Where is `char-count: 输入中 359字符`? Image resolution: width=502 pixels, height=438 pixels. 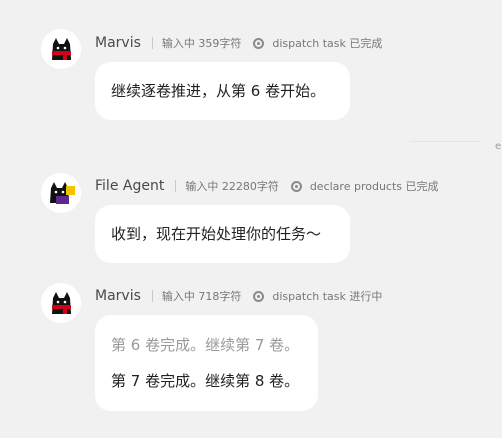 char-count: 输入中 359字符 is located at coordinates (201, 43).